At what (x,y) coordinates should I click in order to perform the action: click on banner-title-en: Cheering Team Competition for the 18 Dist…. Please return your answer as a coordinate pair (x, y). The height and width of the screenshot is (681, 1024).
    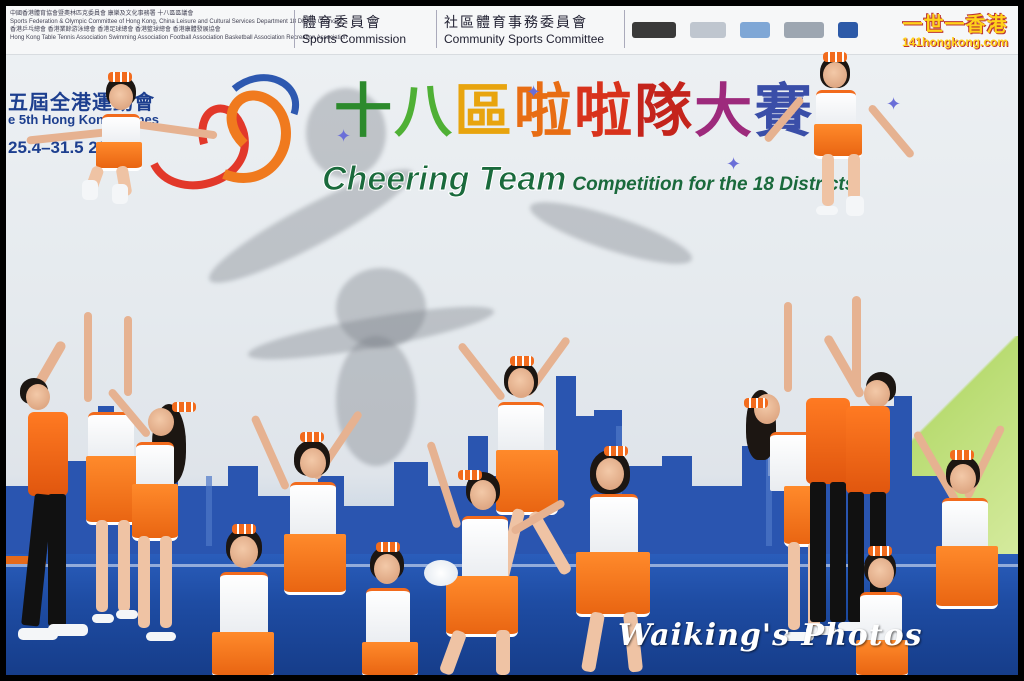
    Looking at the image, I should click on (588, 179).